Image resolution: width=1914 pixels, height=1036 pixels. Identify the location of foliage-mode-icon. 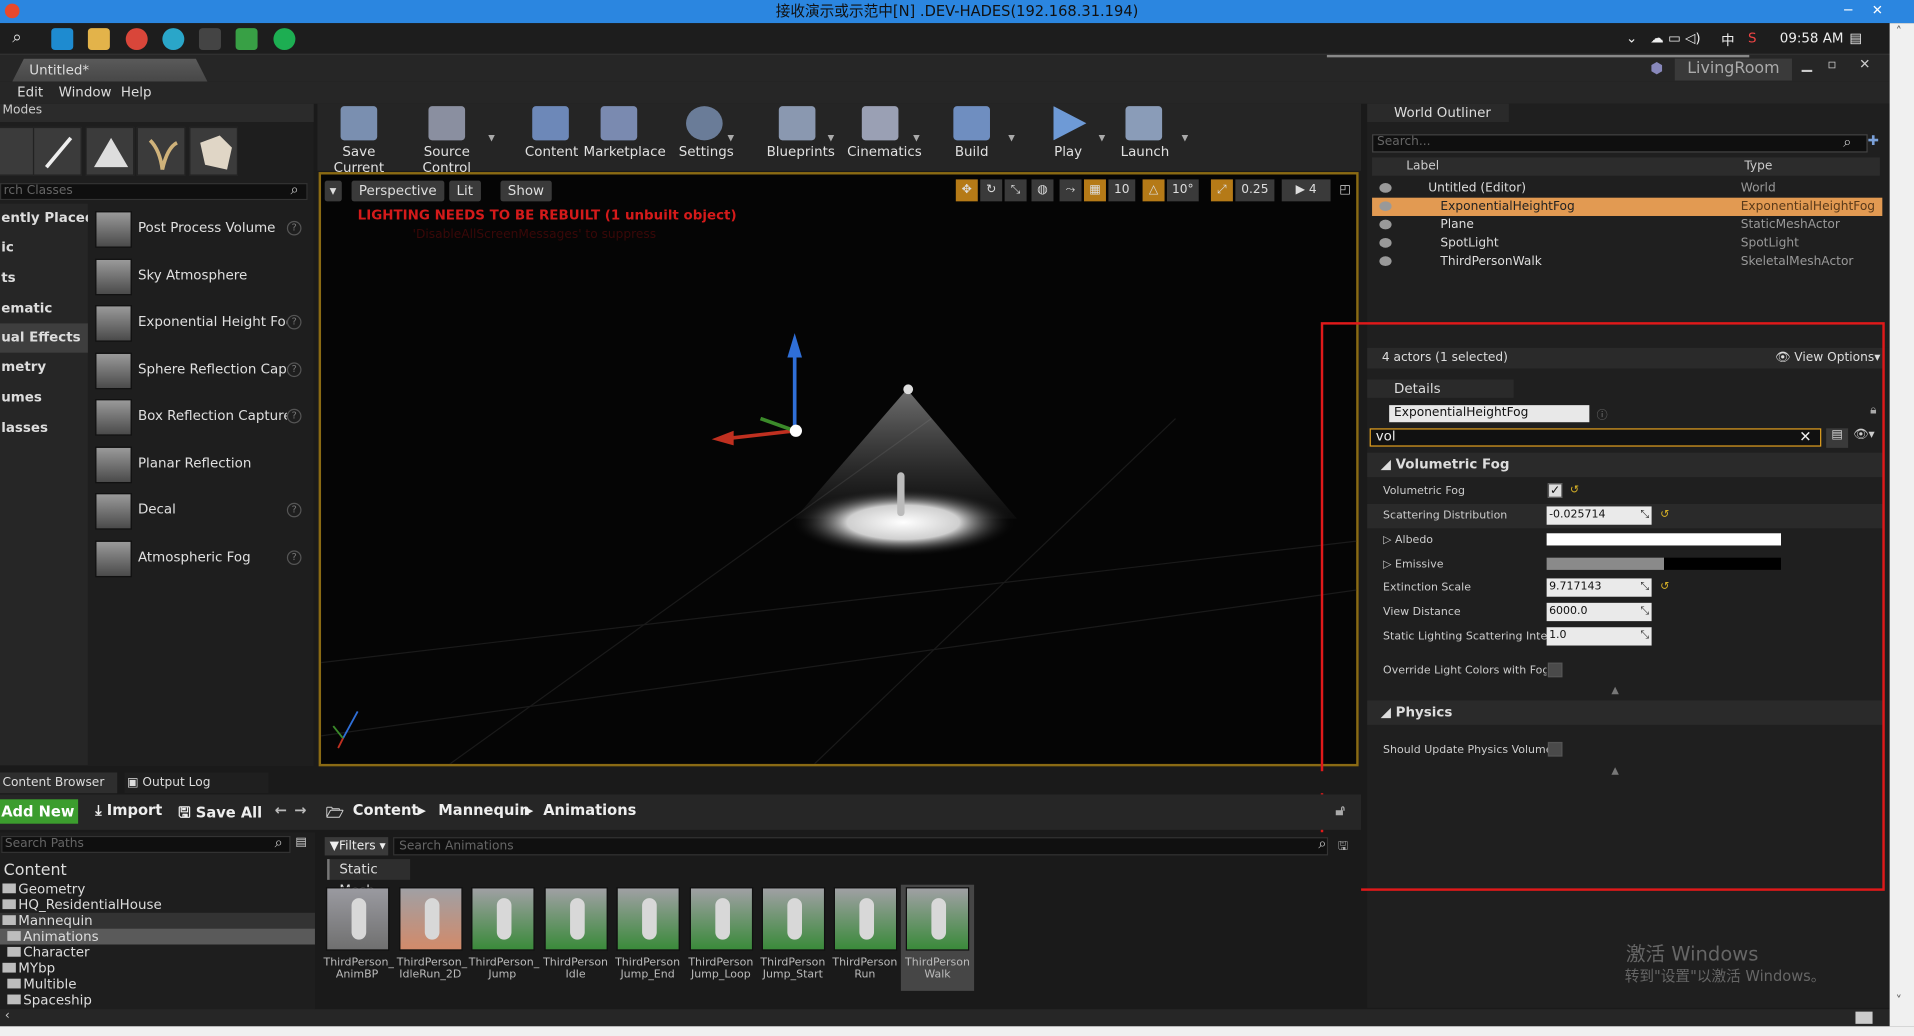
(161, 151).